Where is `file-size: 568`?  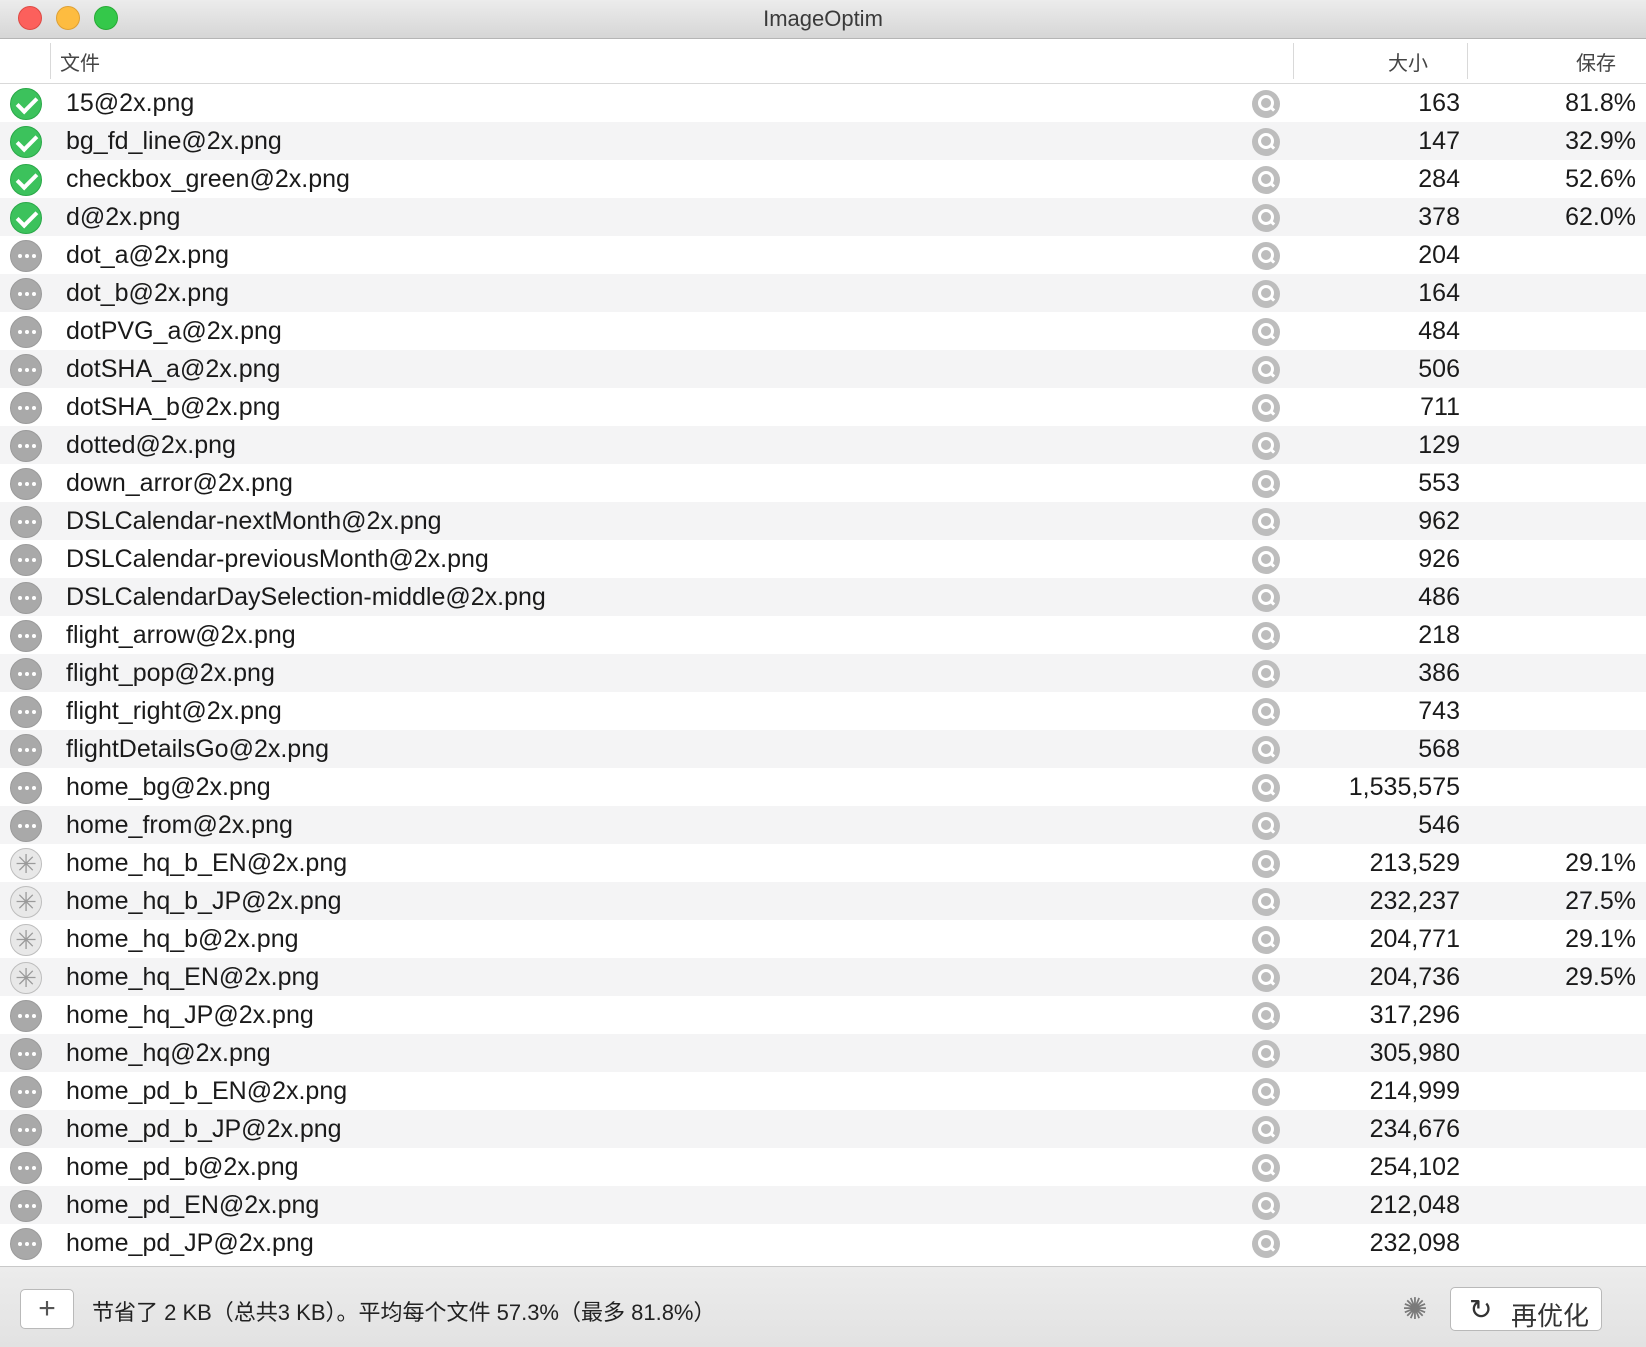
file-size: 568 is located at coordinates (1439, 749).